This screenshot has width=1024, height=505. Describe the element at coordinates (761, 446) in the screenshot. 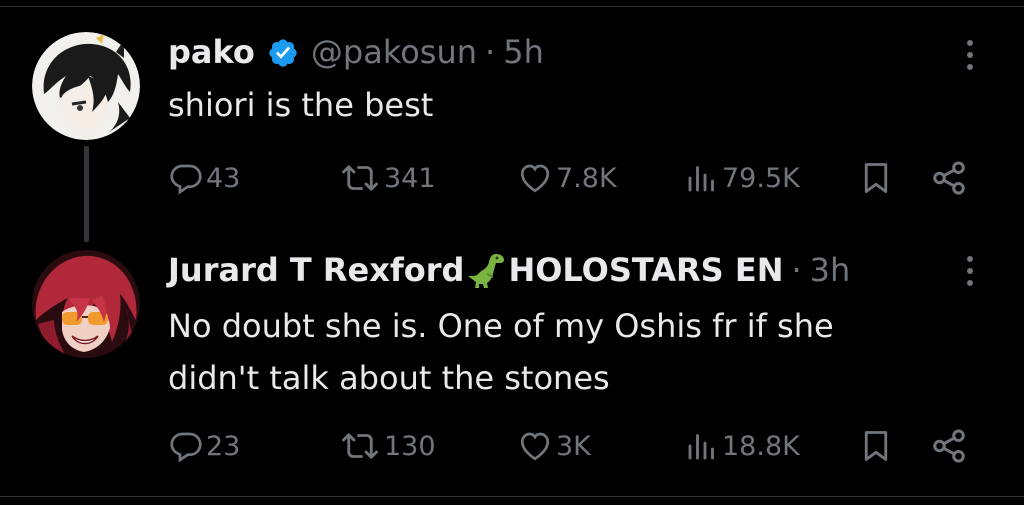

I see `views-count: 18.8K` at that location.